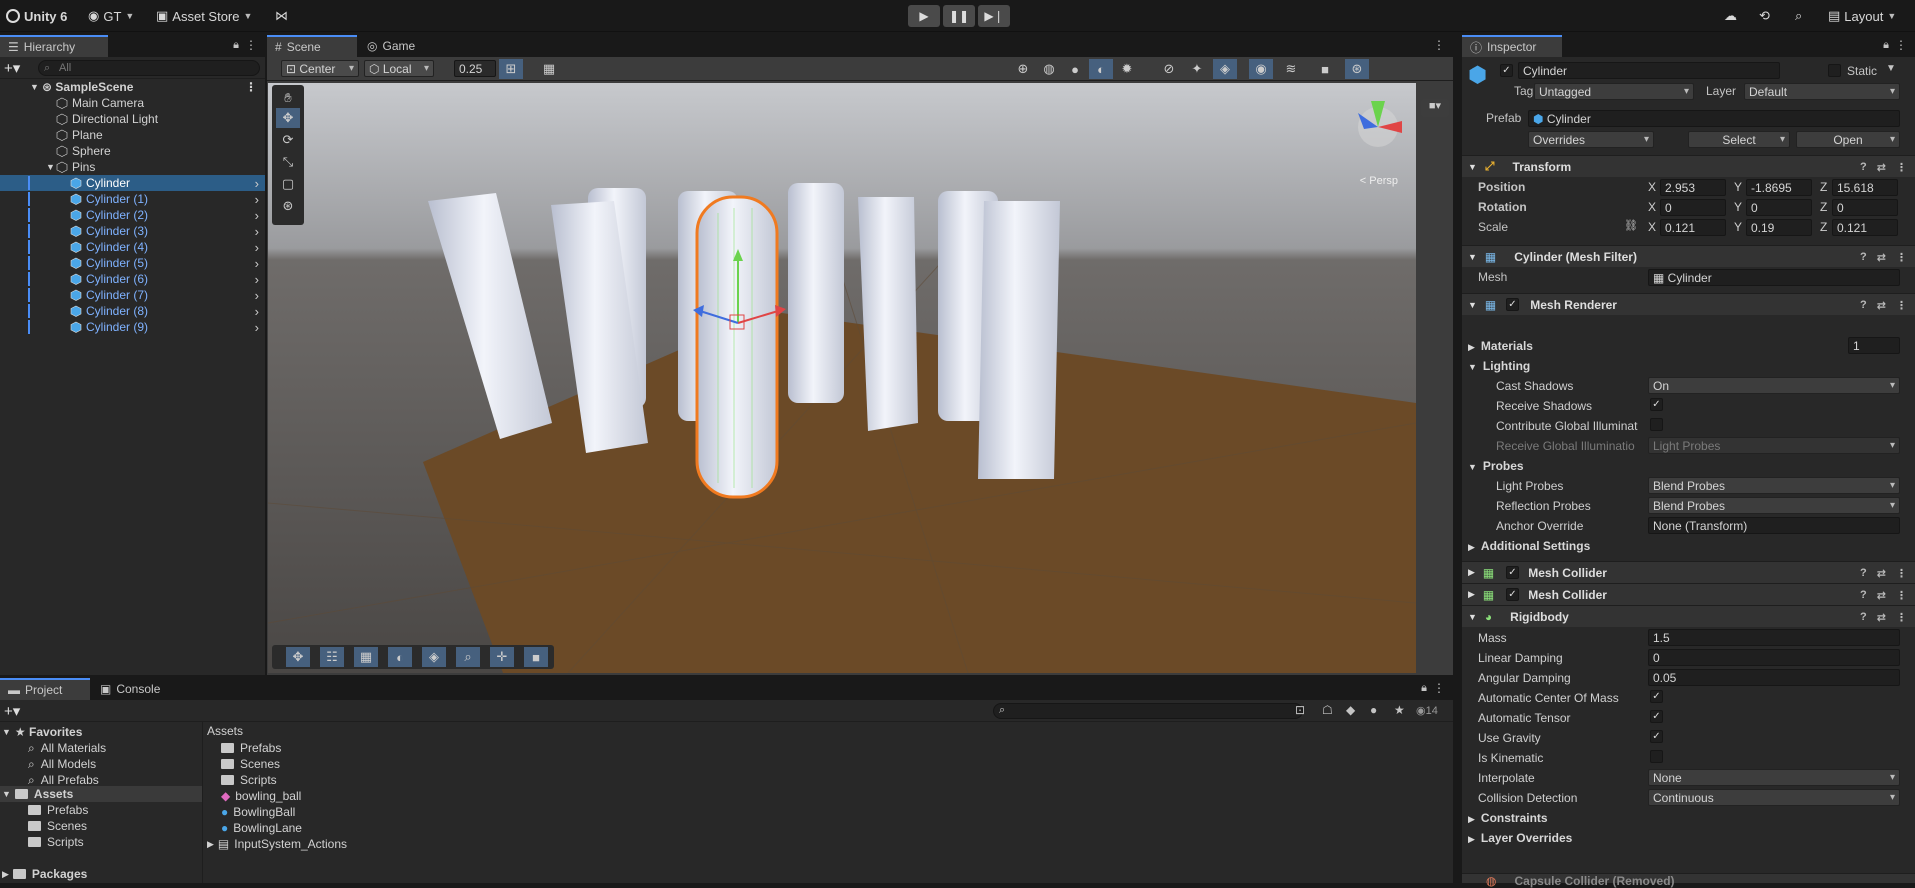  Describe the element at coordinates (1508, 818) in the screenshot. I see `constraints-section: ▶ Constraints` at that location.